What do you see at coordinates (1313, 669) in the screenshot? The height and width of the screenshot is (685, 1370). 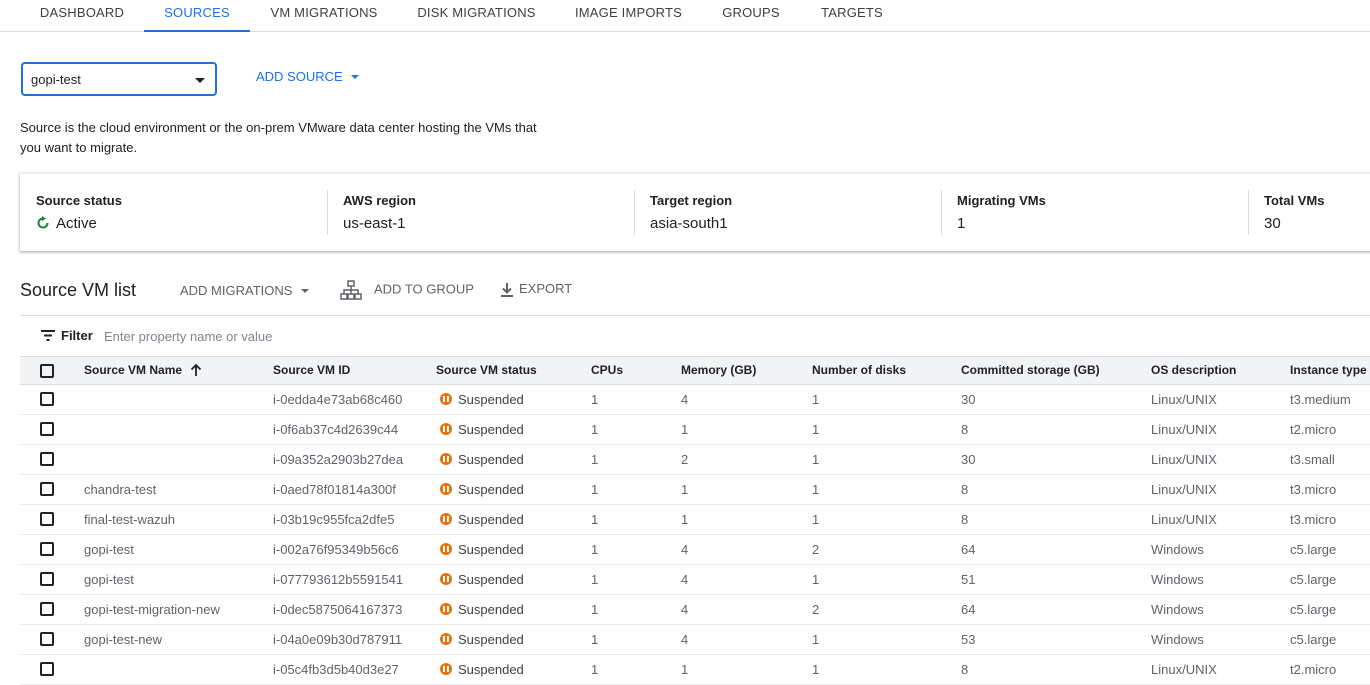 I see `instance-type-cell: t2.micro` at bounding box center [1313, 669].